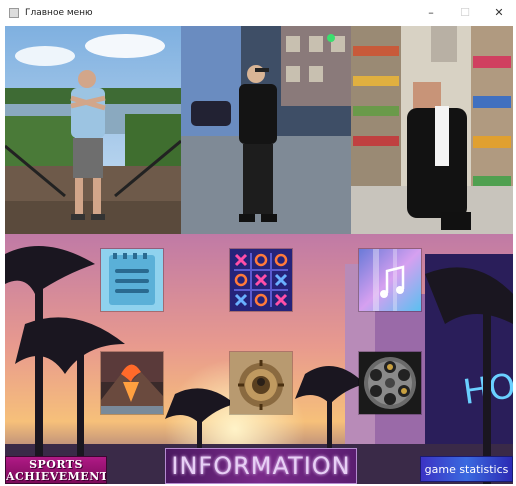 The height and width of the screenshot is (486, 516). I want to click on notepad-tile, so click(132, 280).